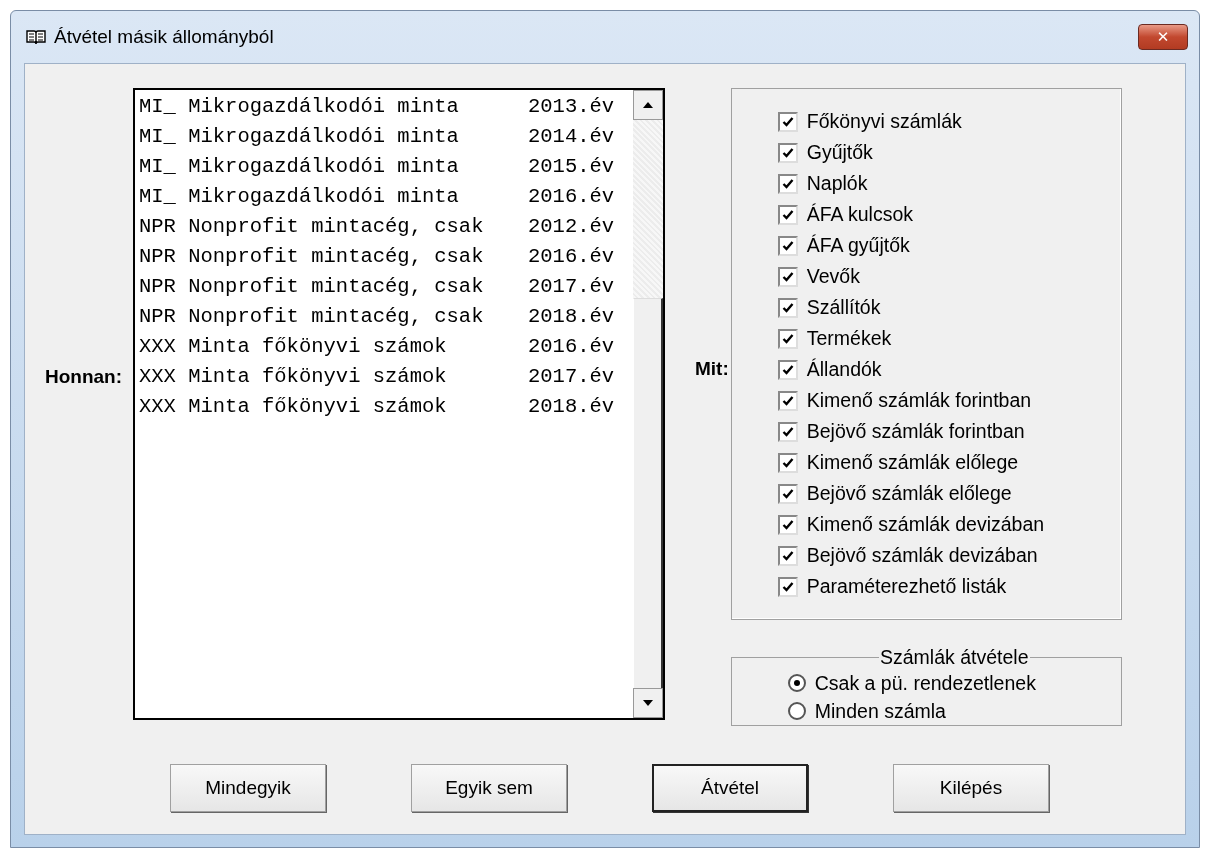 The image size is (1208, 852). Describe the element at coordinates (386, 287) in the screenshot. I see `list-item: NPR Nonprofit mintacég, csak 2017.év` at that location.